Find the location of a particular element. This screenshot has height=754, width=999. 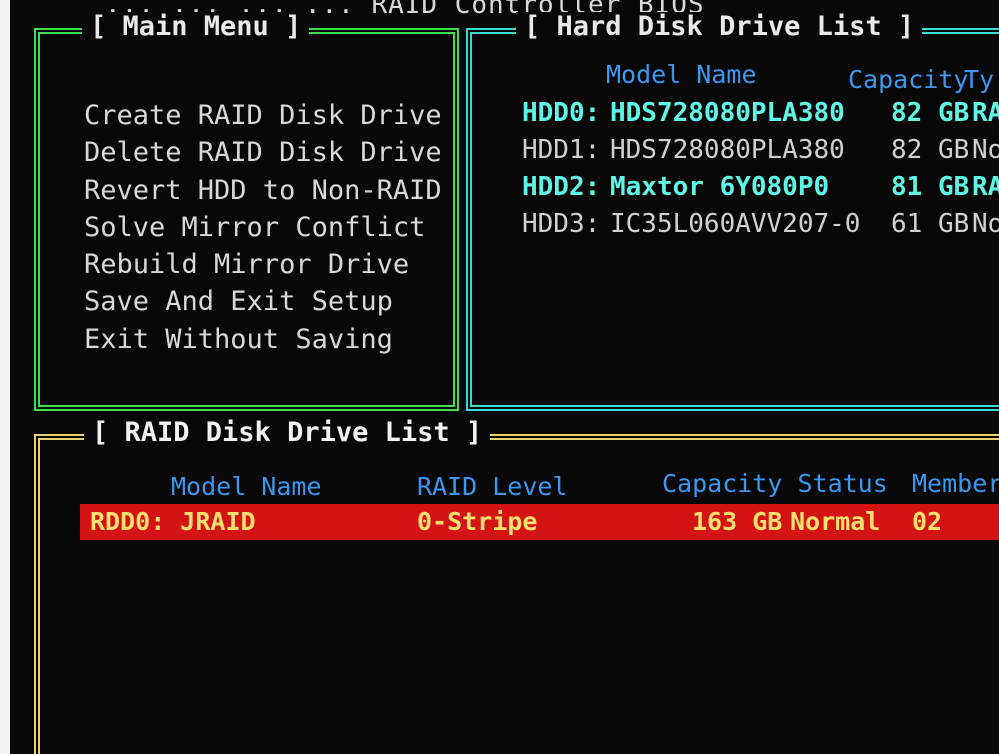

hdd-header-type: Ty is located at coordinates (979, 79).